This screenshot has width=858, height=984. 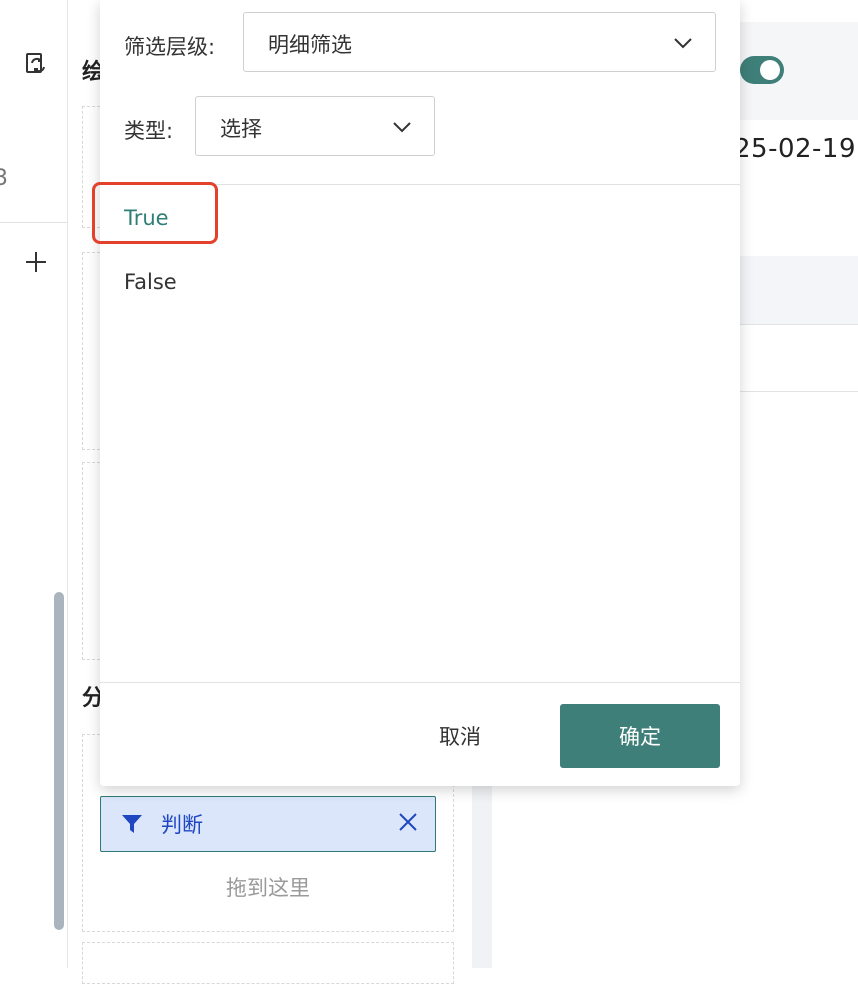 I want to click on panel-footer-divider, so click(x=420, y=682).